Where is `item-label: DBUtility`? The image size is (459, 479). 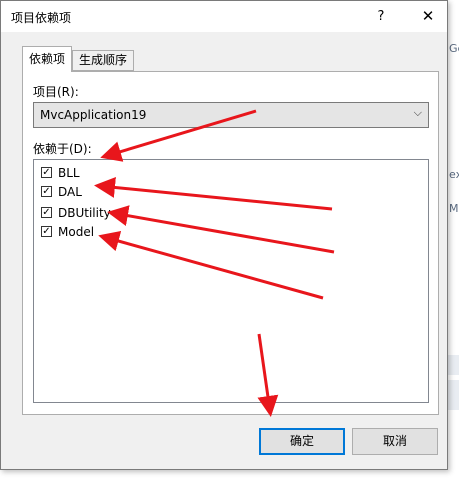
item-label: DBUtility is located at coordinates (84, 213).